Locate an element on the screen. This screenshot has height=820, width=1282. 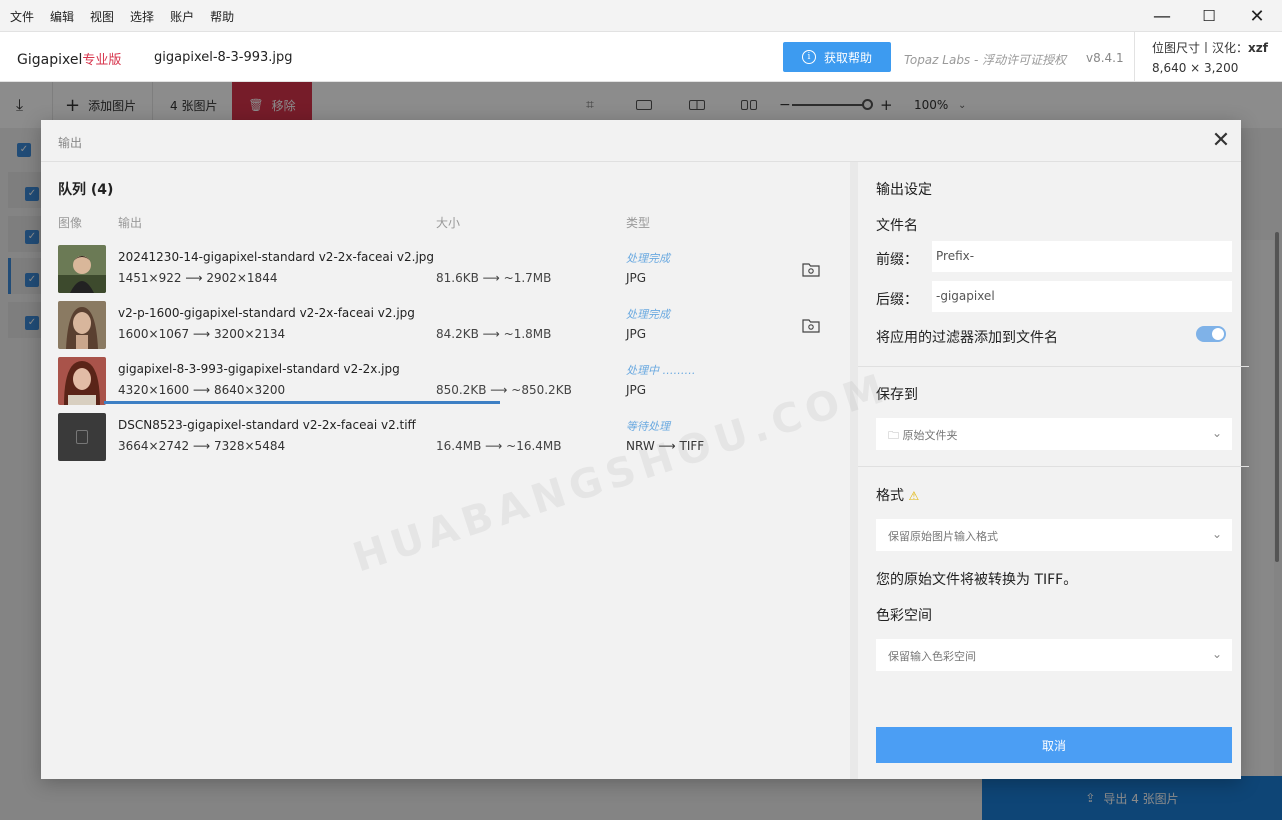
get-help-button: i 获取帮助 is located at coordinates (837, 57).